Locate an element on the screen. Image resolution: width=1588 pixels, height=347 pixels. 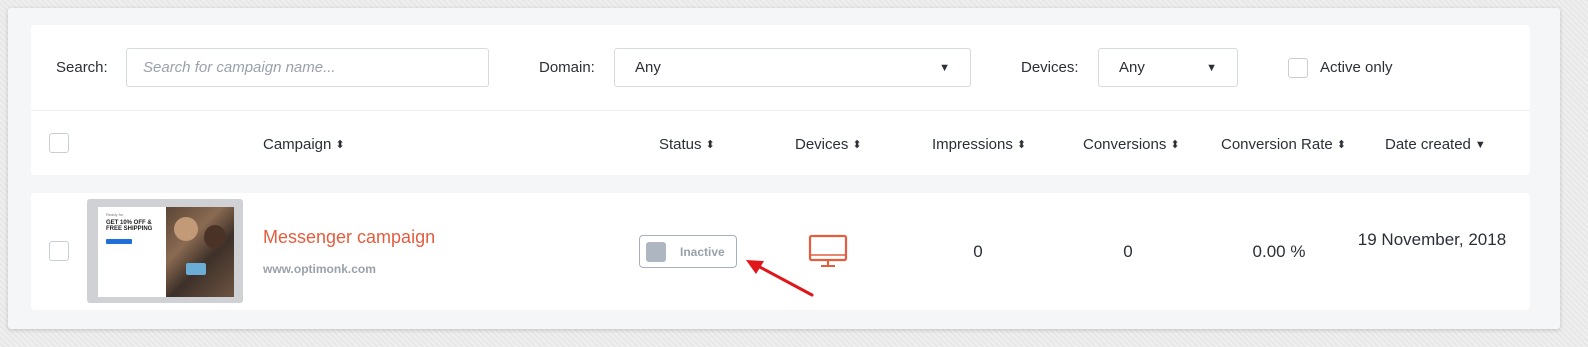
row-checkbox is located at coordinates (59, 251).